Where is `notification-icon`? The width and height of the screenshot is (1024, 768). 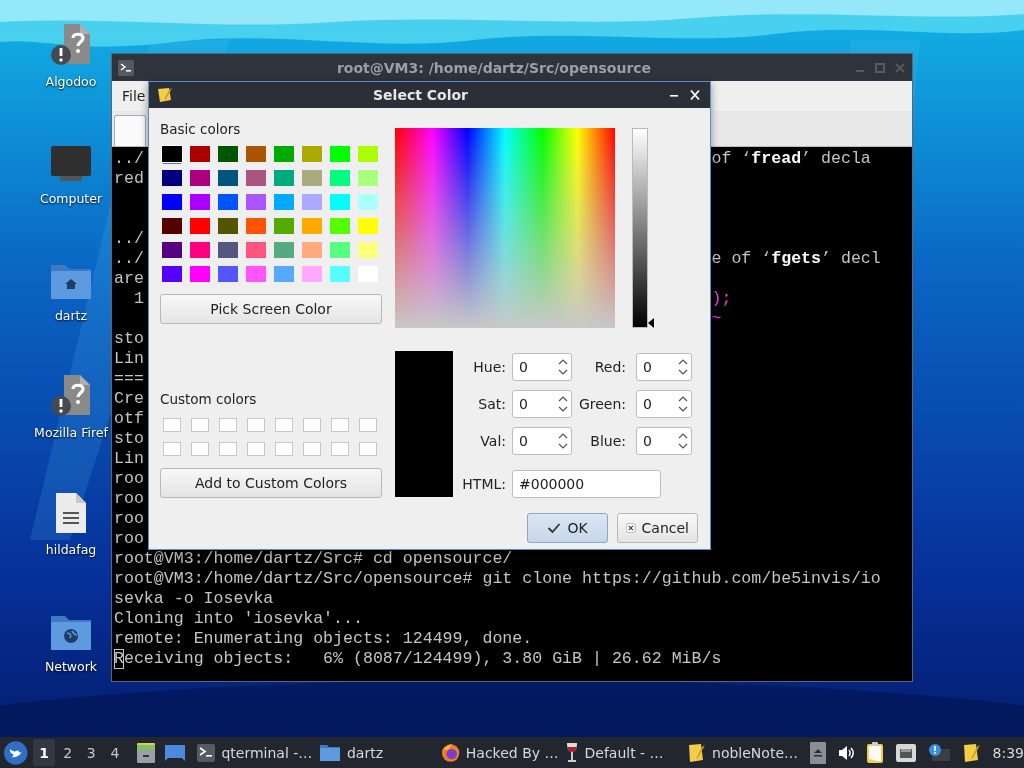 notification-icon is located at coordinates (938, 752).